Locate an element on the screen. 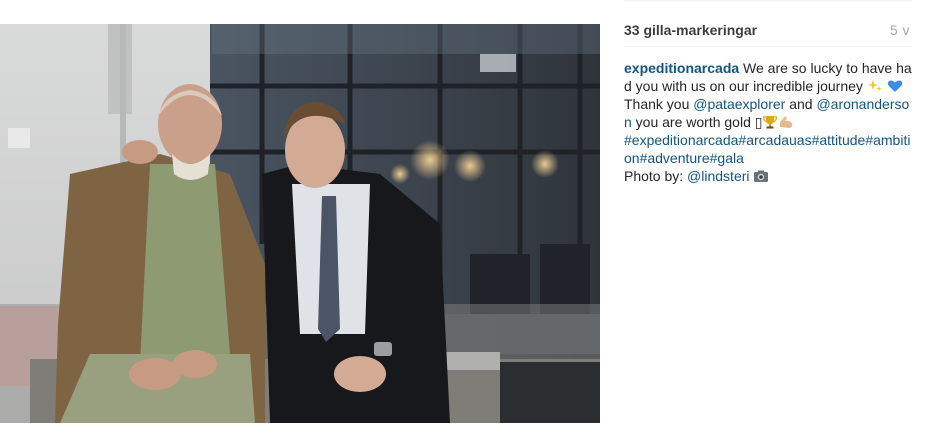 The image size is (932, 447). mention-lindsteri: @lindsteri is located at coordinates (718, 176).